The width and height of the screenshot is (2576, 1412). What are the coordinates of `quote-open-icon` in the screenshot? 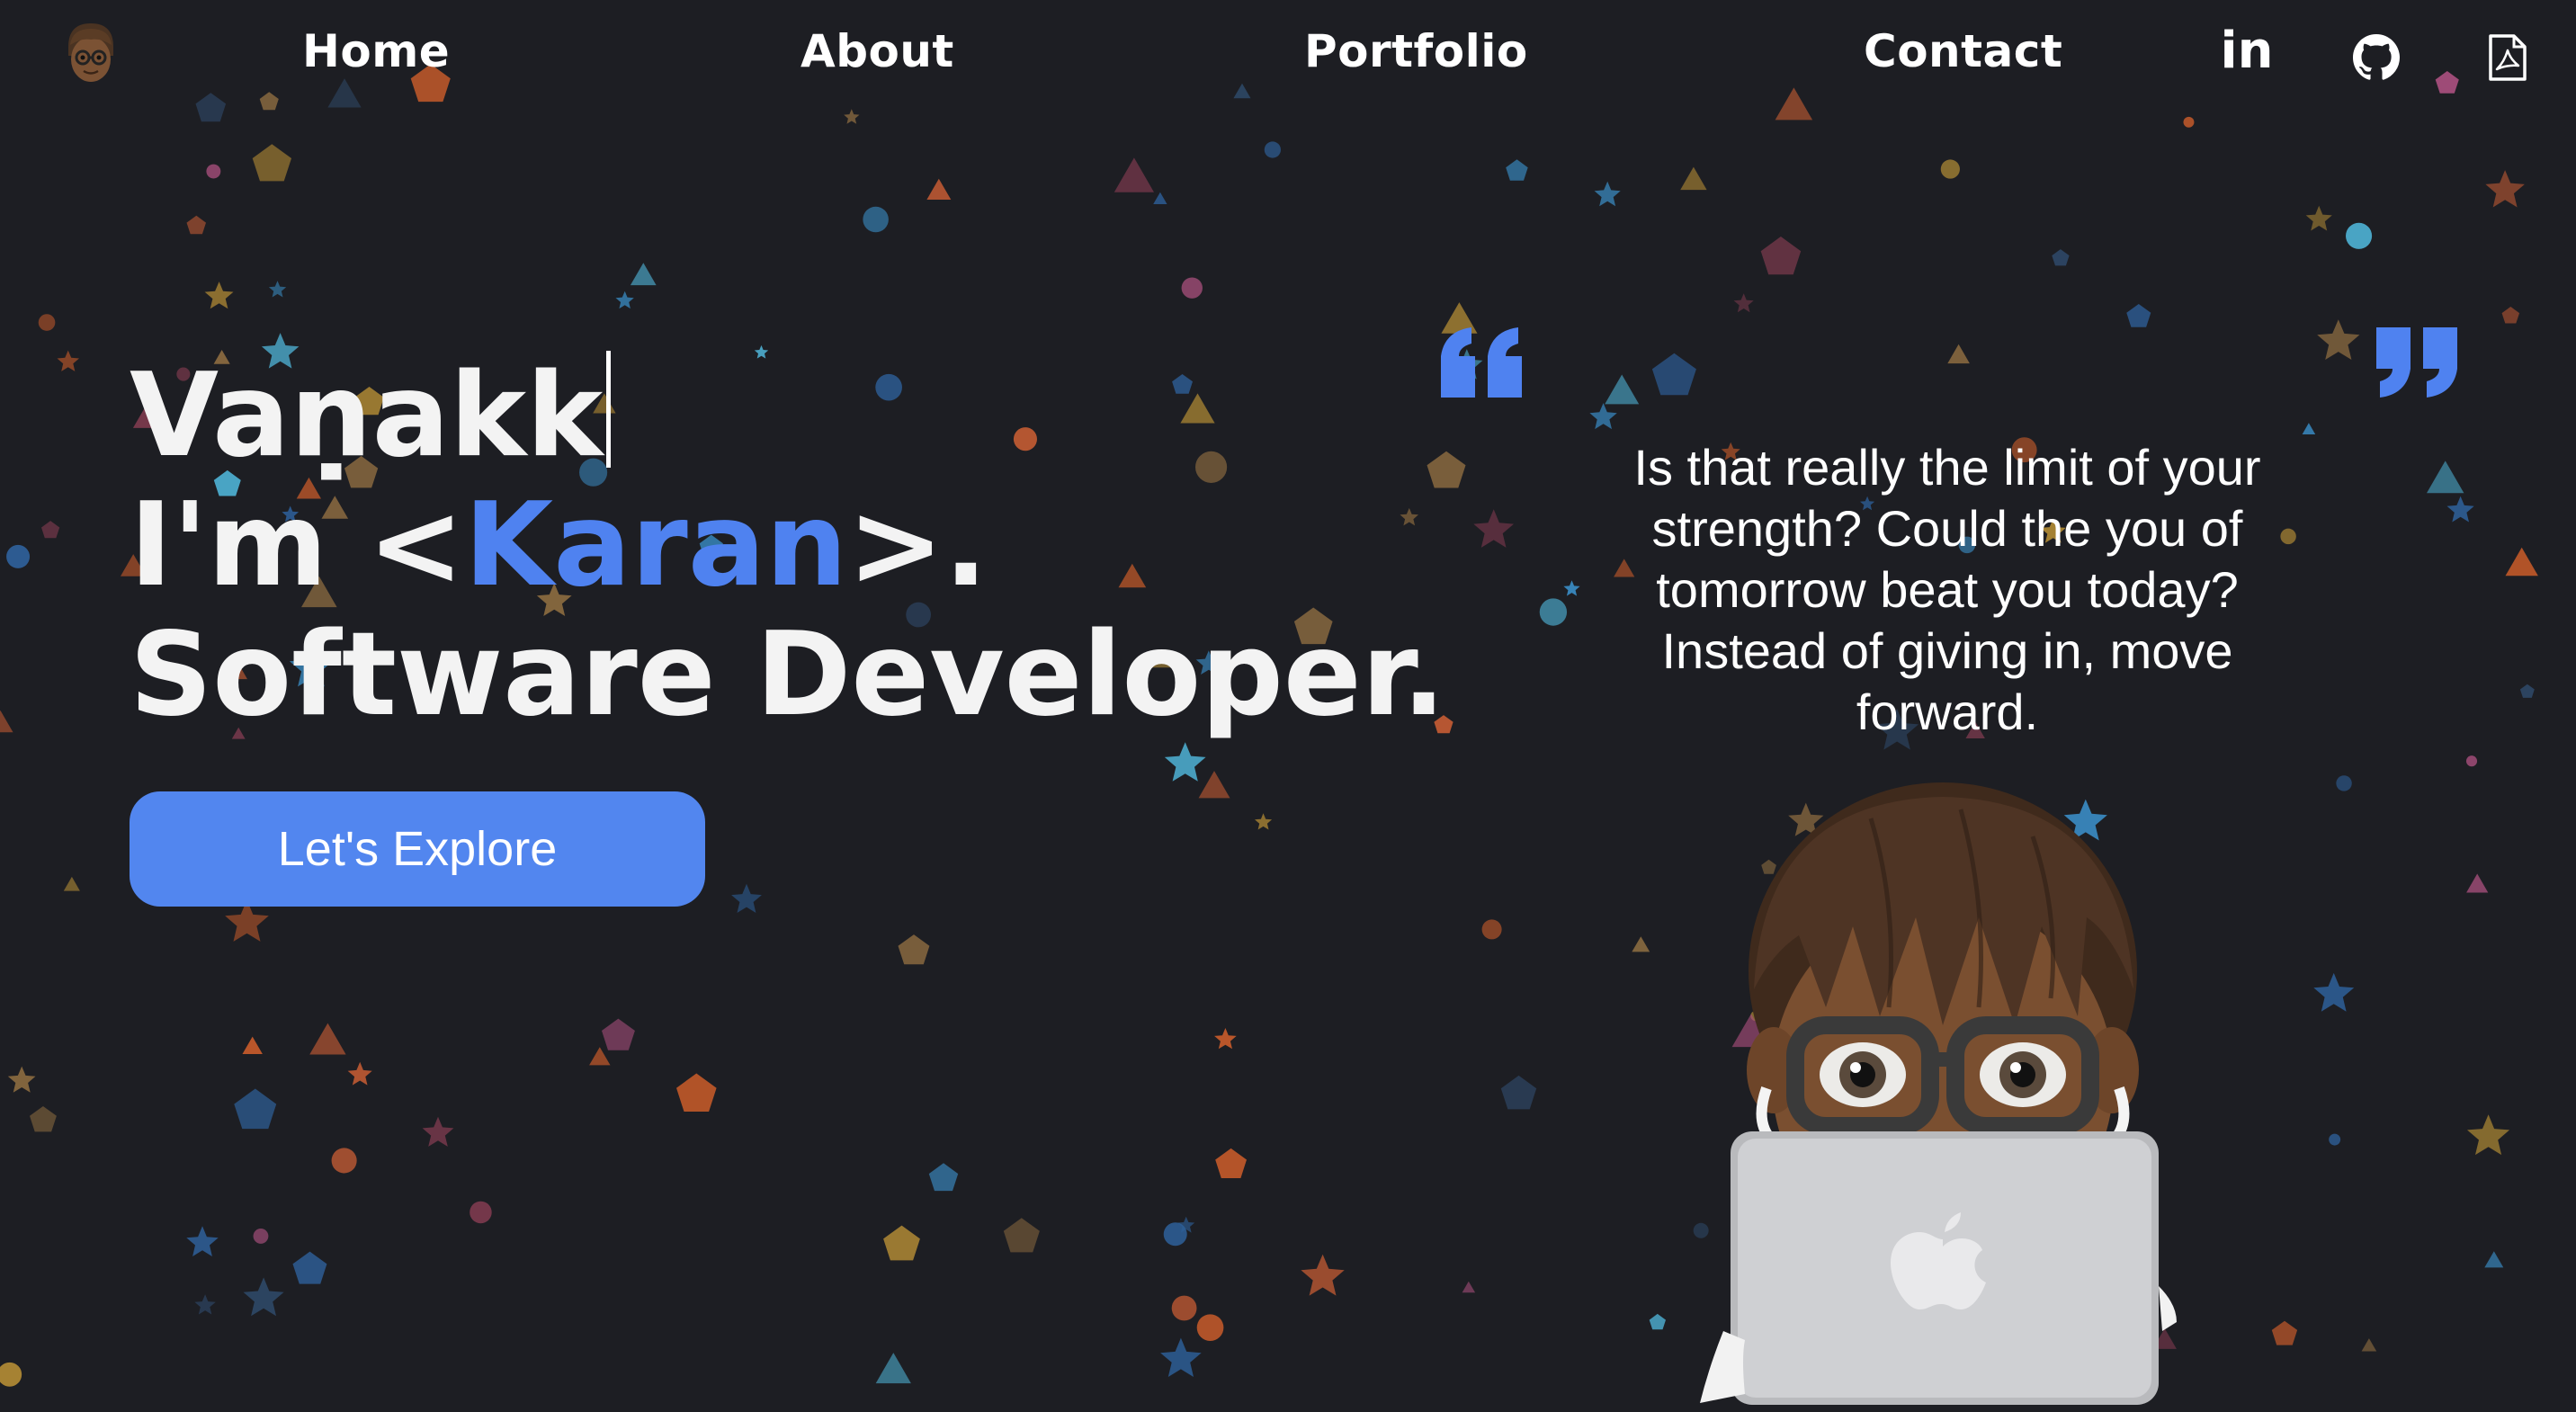 It's located at (1481, 362).